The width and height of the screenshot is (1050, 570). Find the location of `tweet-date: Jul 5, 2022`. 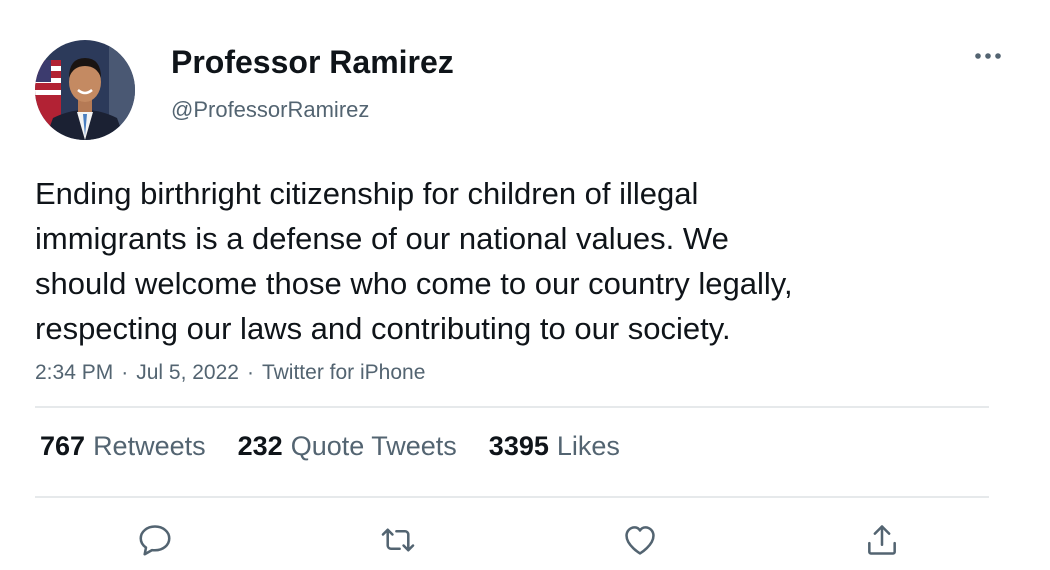

tweet-date: Jul 5, 2022 is located at coordinates (187, 372).